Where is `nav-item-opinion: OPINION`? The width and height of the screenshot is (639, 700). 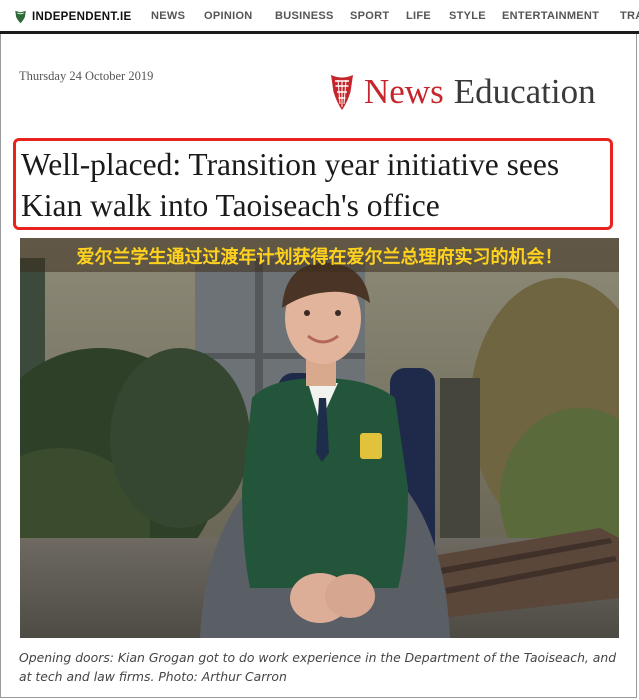 nav-item-opinion: OPINION is located at coordinates (228, 16).